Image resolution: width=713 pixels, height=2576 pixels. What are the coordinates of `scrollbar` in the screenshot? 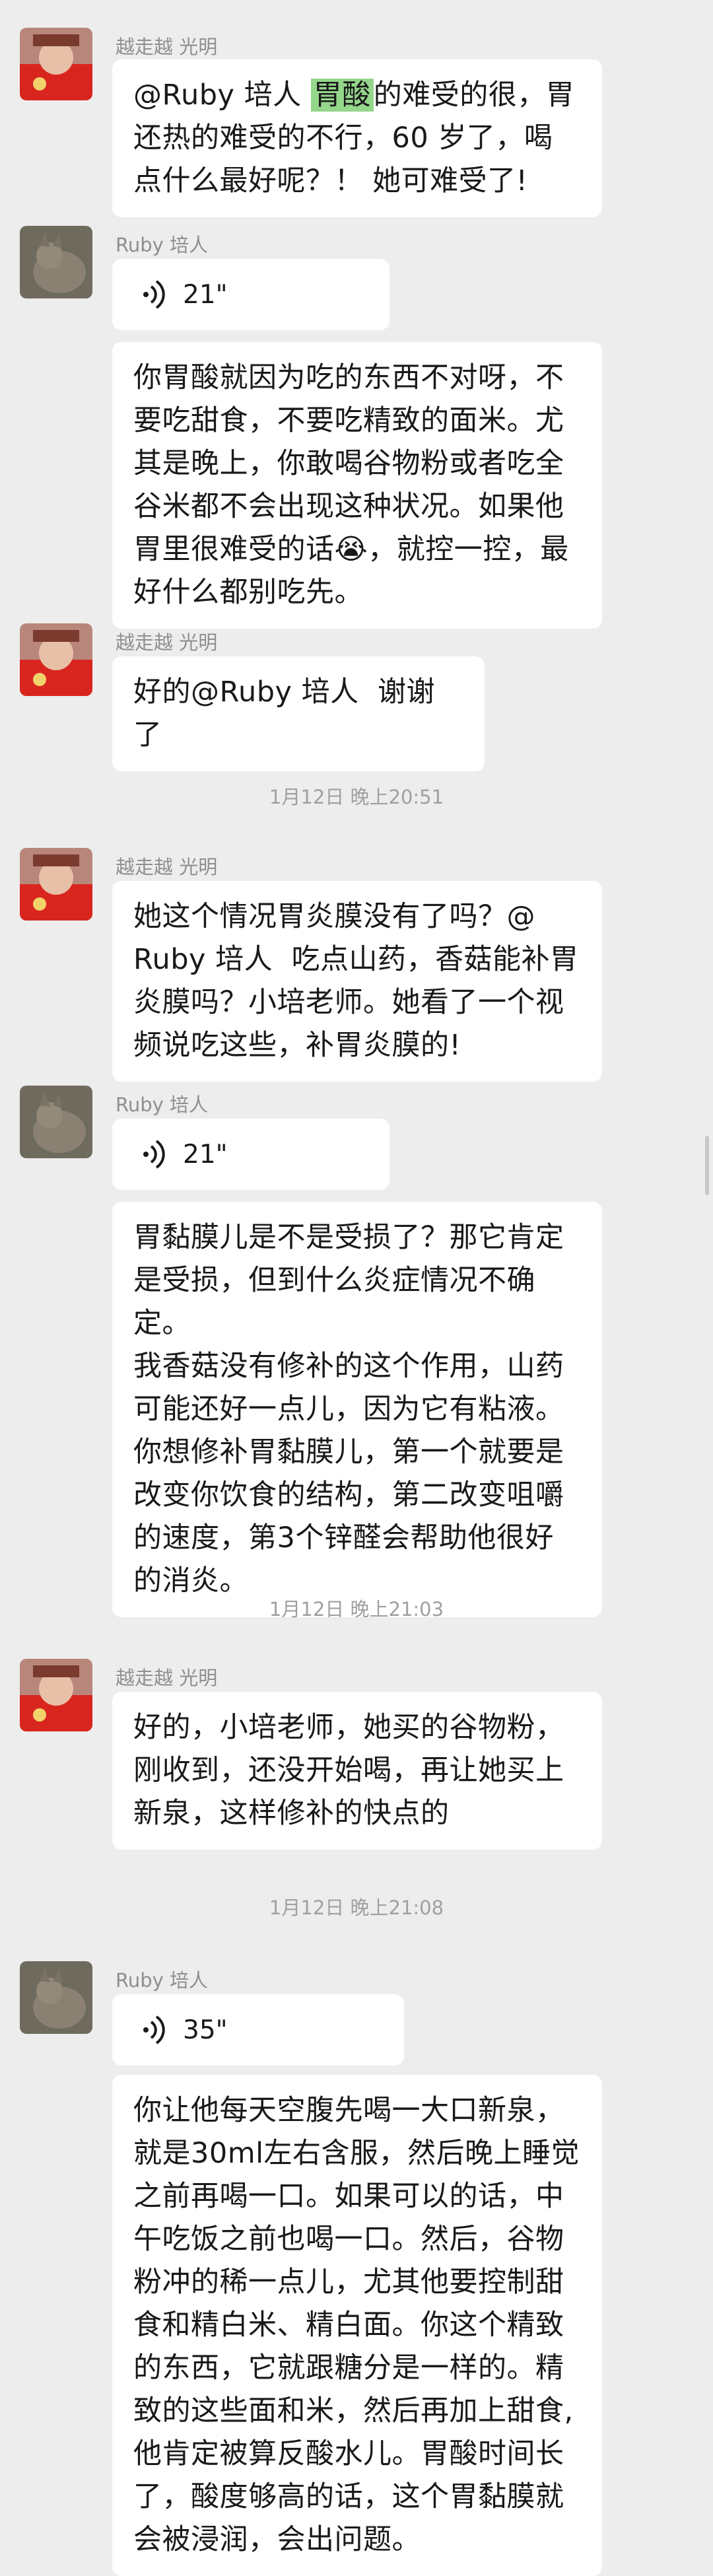 It's located at (707, 1166).